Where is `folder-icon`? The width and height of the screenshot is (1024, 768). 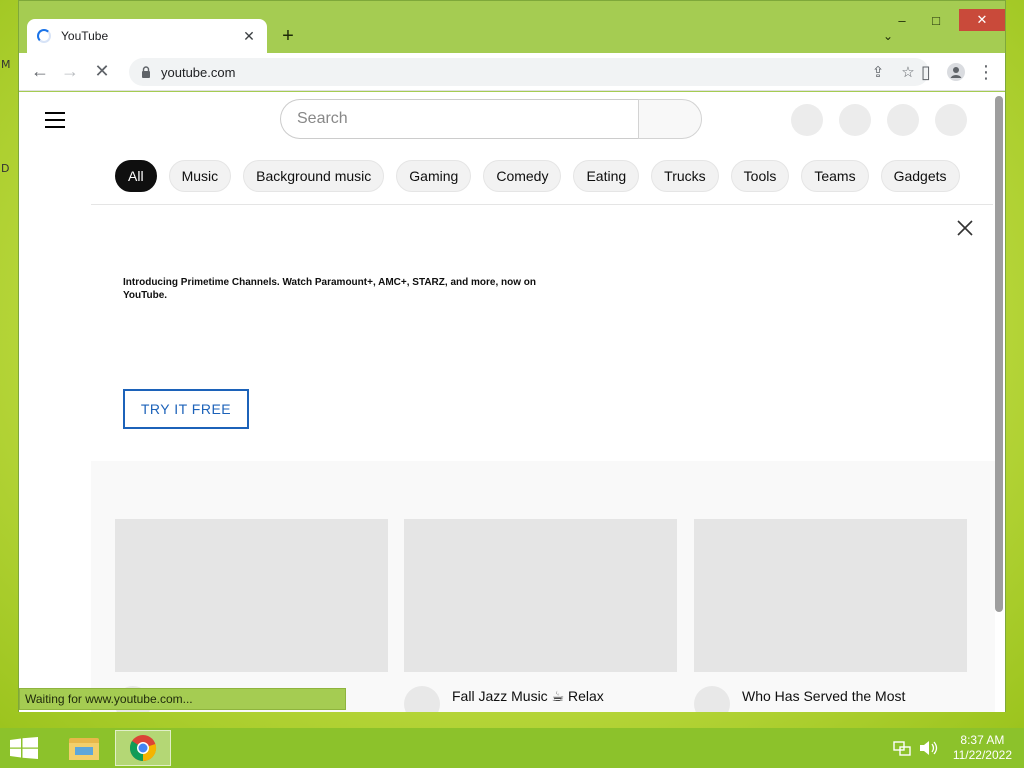
folder-icon is located at coordinates (84, 749).